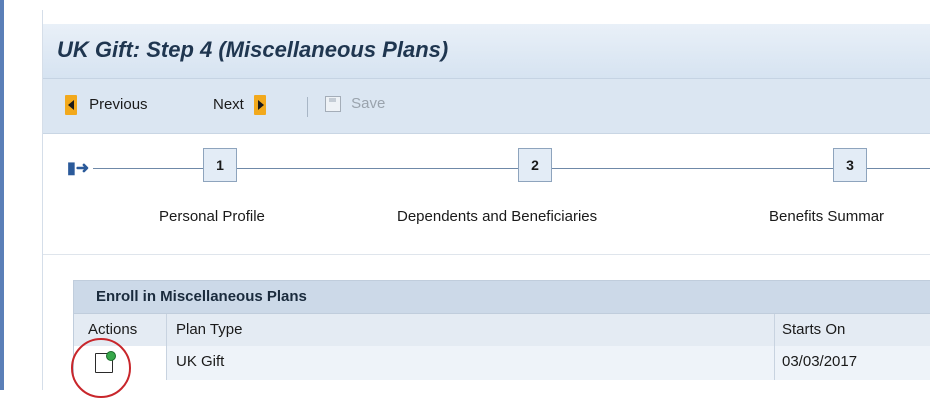 This screenshot has width=930, height=398. I want to click on plan-type-cell: UK Gift, so click(200, 361).